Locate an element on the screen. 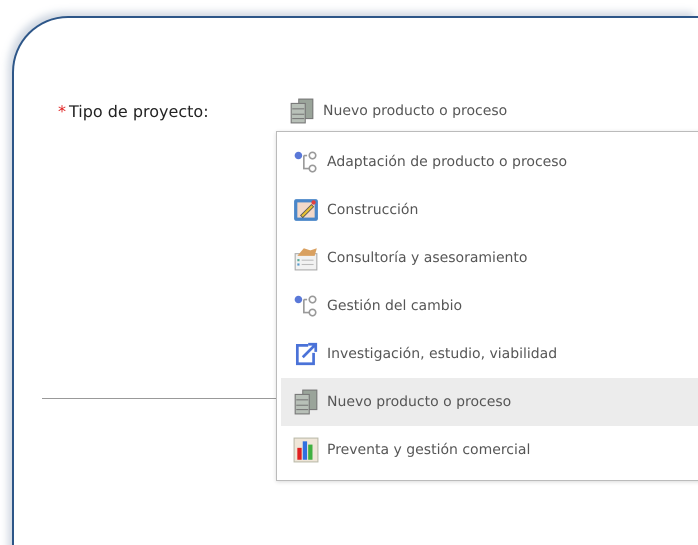 Image resolution: width=698 pixels, height=545 pixels. field-label: * Tipo de proyecto: is located at coordinates (134, 111).